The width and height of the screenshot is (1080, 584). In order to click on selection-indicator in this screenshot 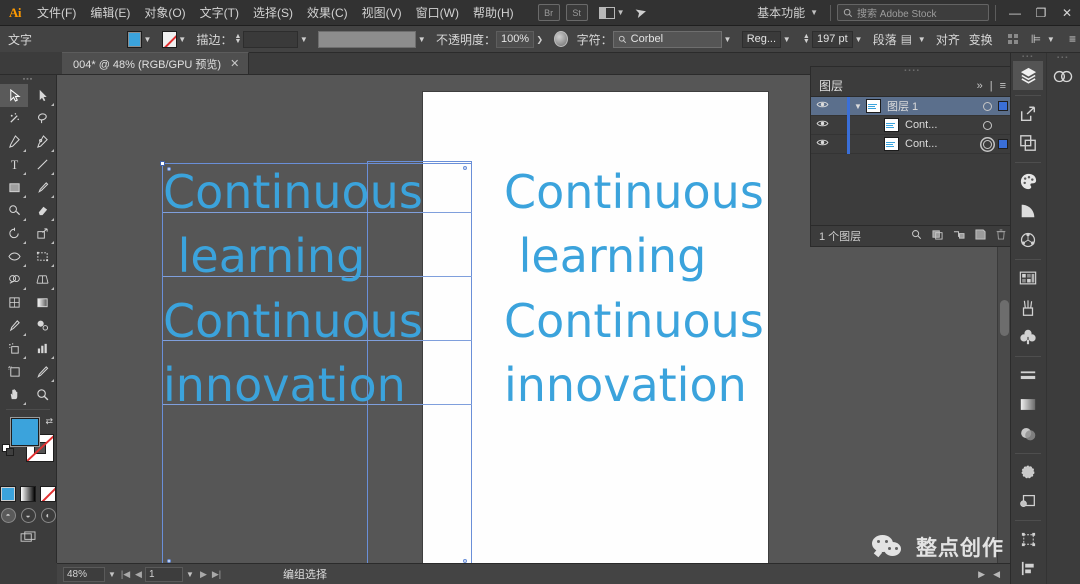, I will do `click(1003, 144)`.